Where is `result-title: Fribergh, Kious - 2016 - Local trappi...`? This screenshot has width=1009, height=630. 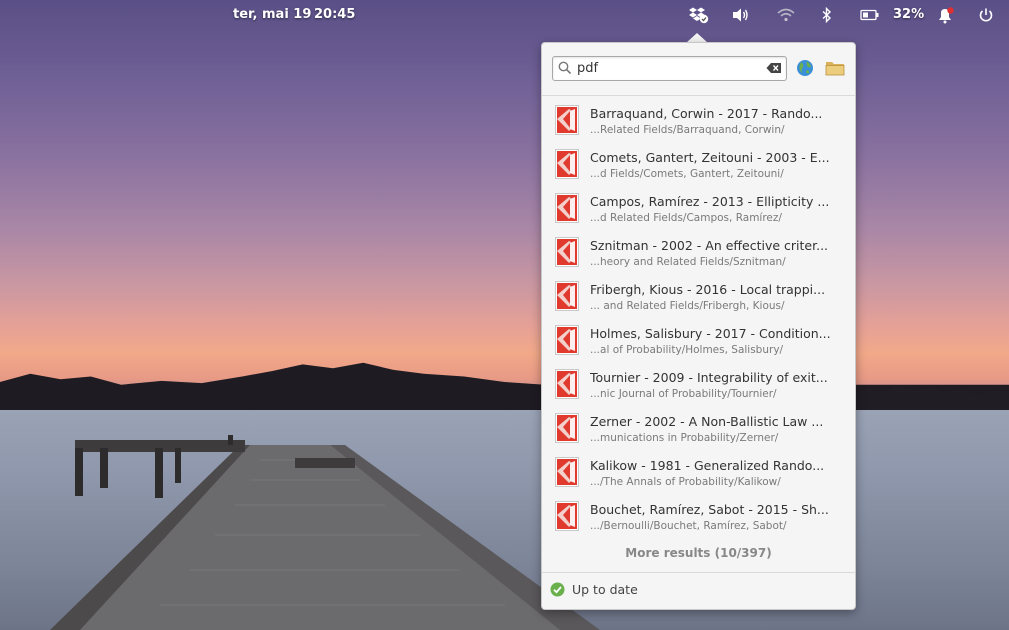
result-title: Fribergh, Kious - 2016 - Local trappi... is located at coordinates (708, 289).